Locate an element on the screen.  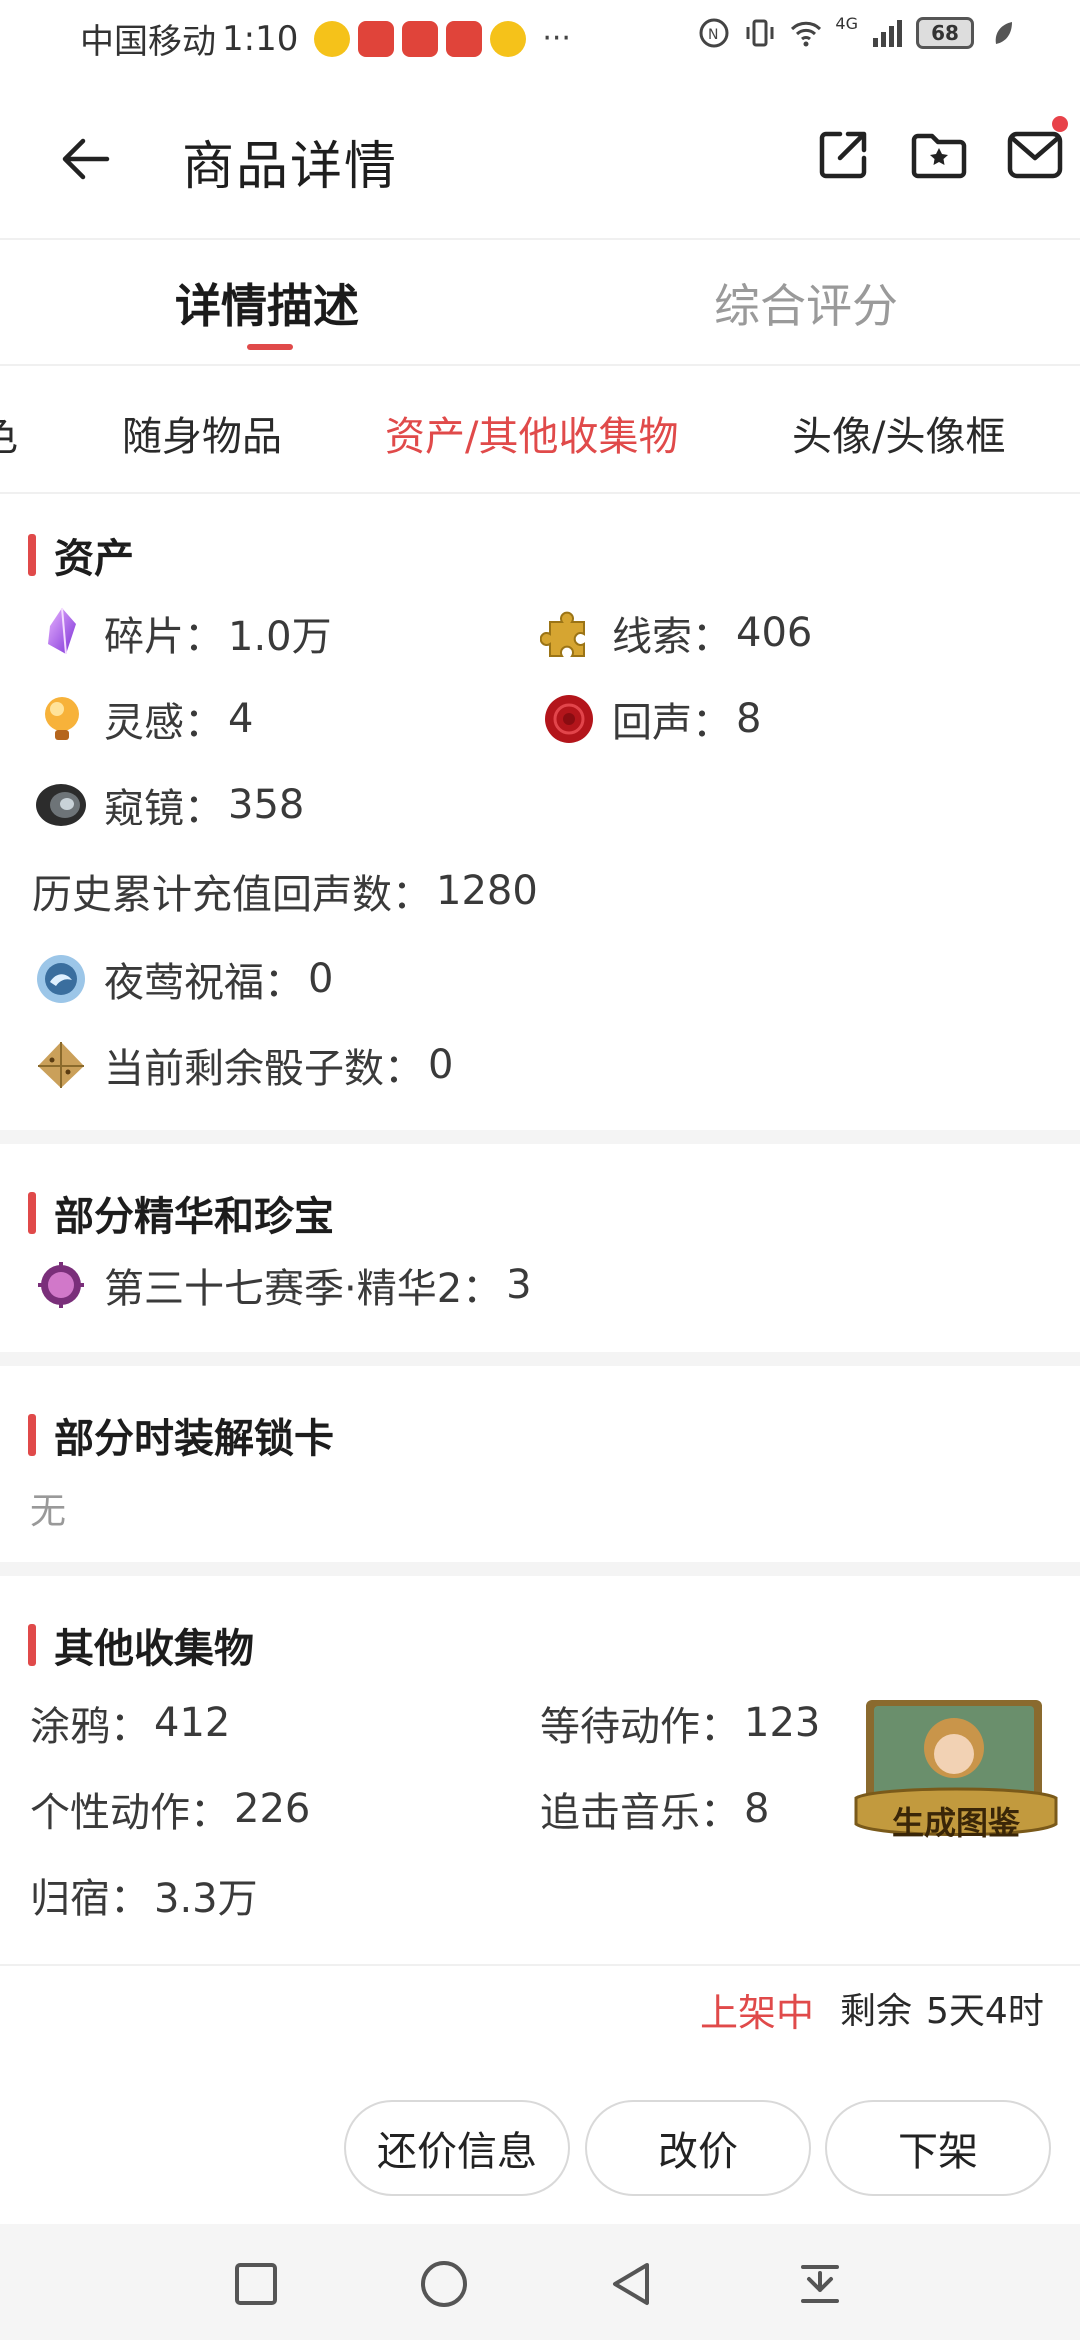
section-title: 资产 is located at coordinates (94, 559).